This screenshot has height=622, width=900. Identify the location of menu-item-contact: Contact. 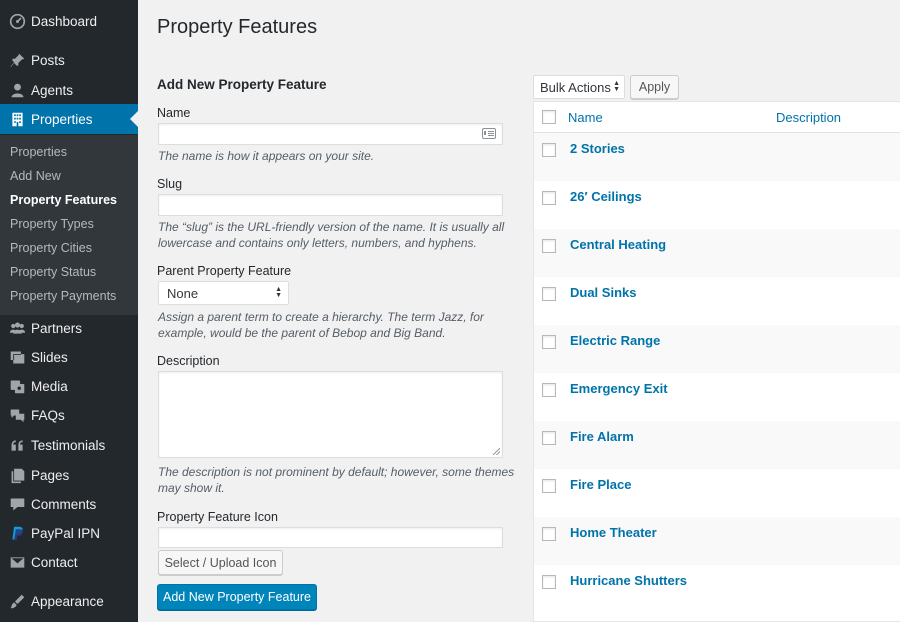
(69, 562).